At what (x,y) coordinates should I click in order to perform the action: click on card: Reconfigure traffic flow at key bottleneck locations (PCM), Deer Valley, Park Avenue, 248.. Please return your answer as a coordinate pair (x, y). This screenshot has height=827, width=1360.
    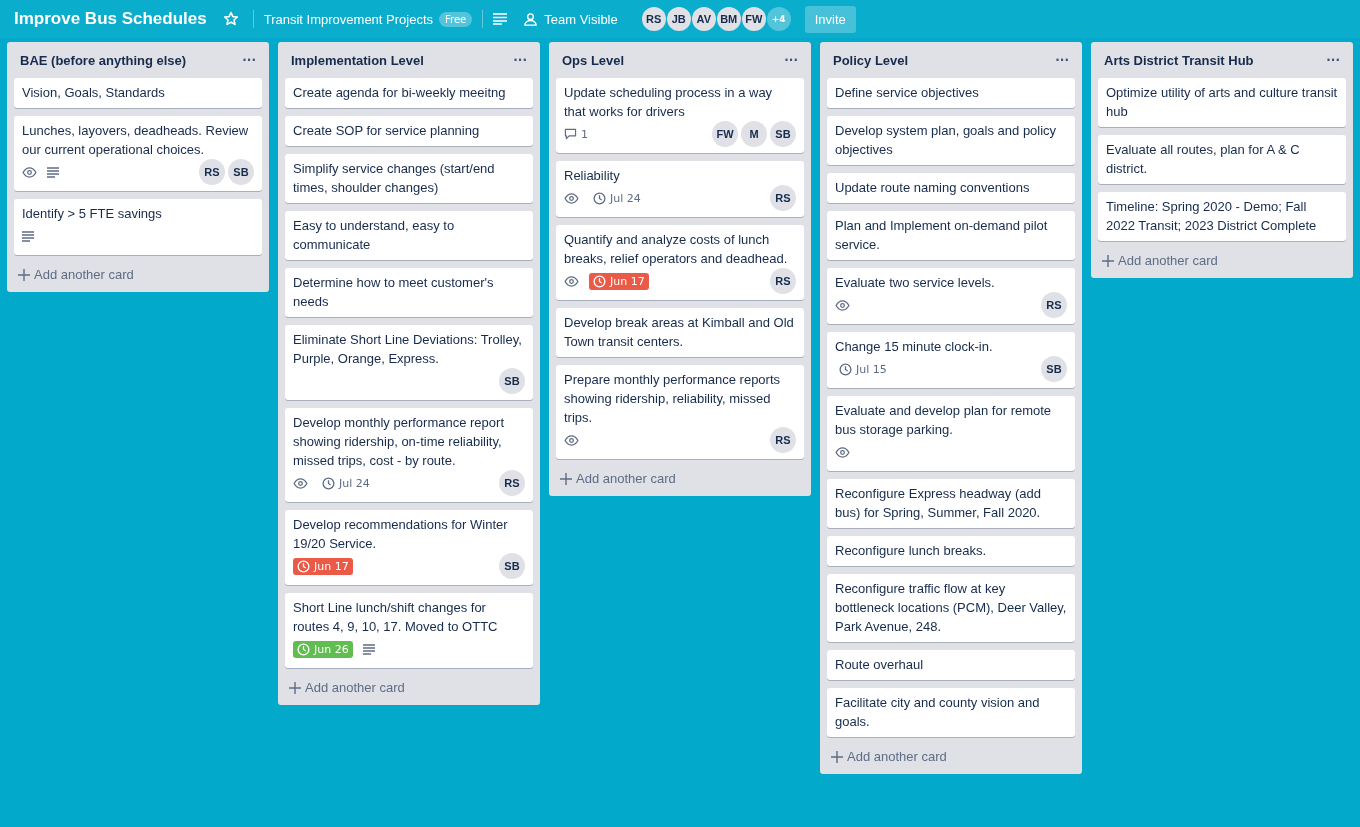
    Looking at the image, I should click on (951, 608).